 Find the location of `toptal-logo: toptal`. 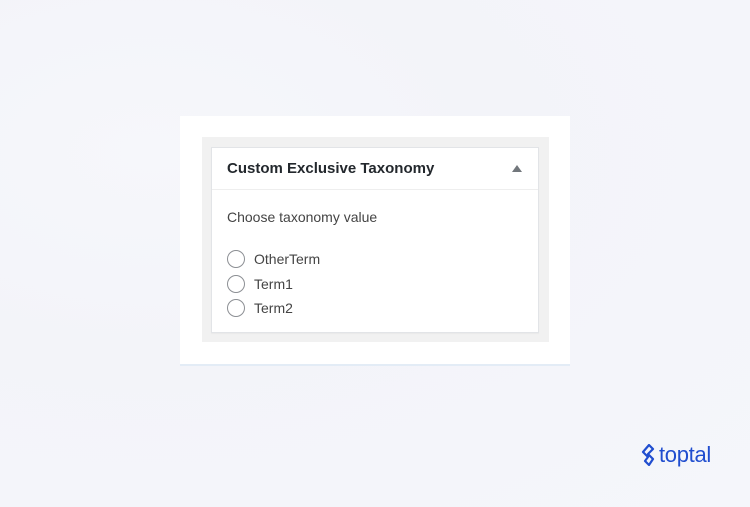

toptal-logo: toptal is located at coordinates (675, 455).